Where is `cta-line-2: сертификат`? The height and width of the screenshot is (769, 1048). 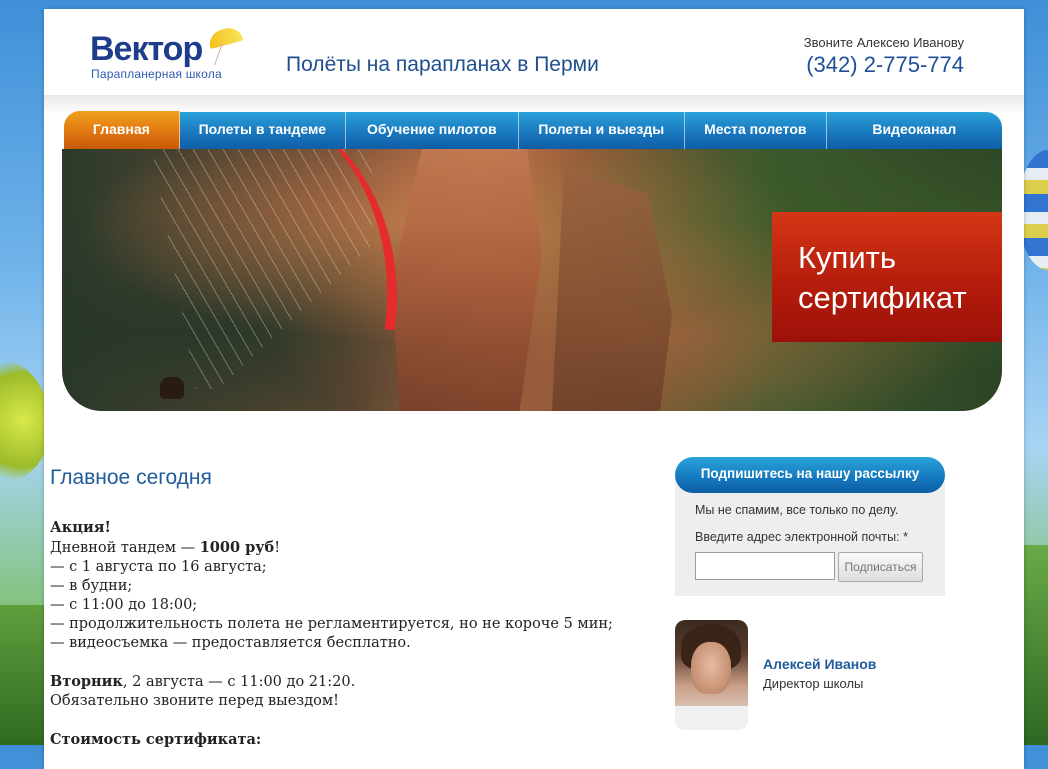
cta-line-2: сертификат is located at coordinates (882, 297).